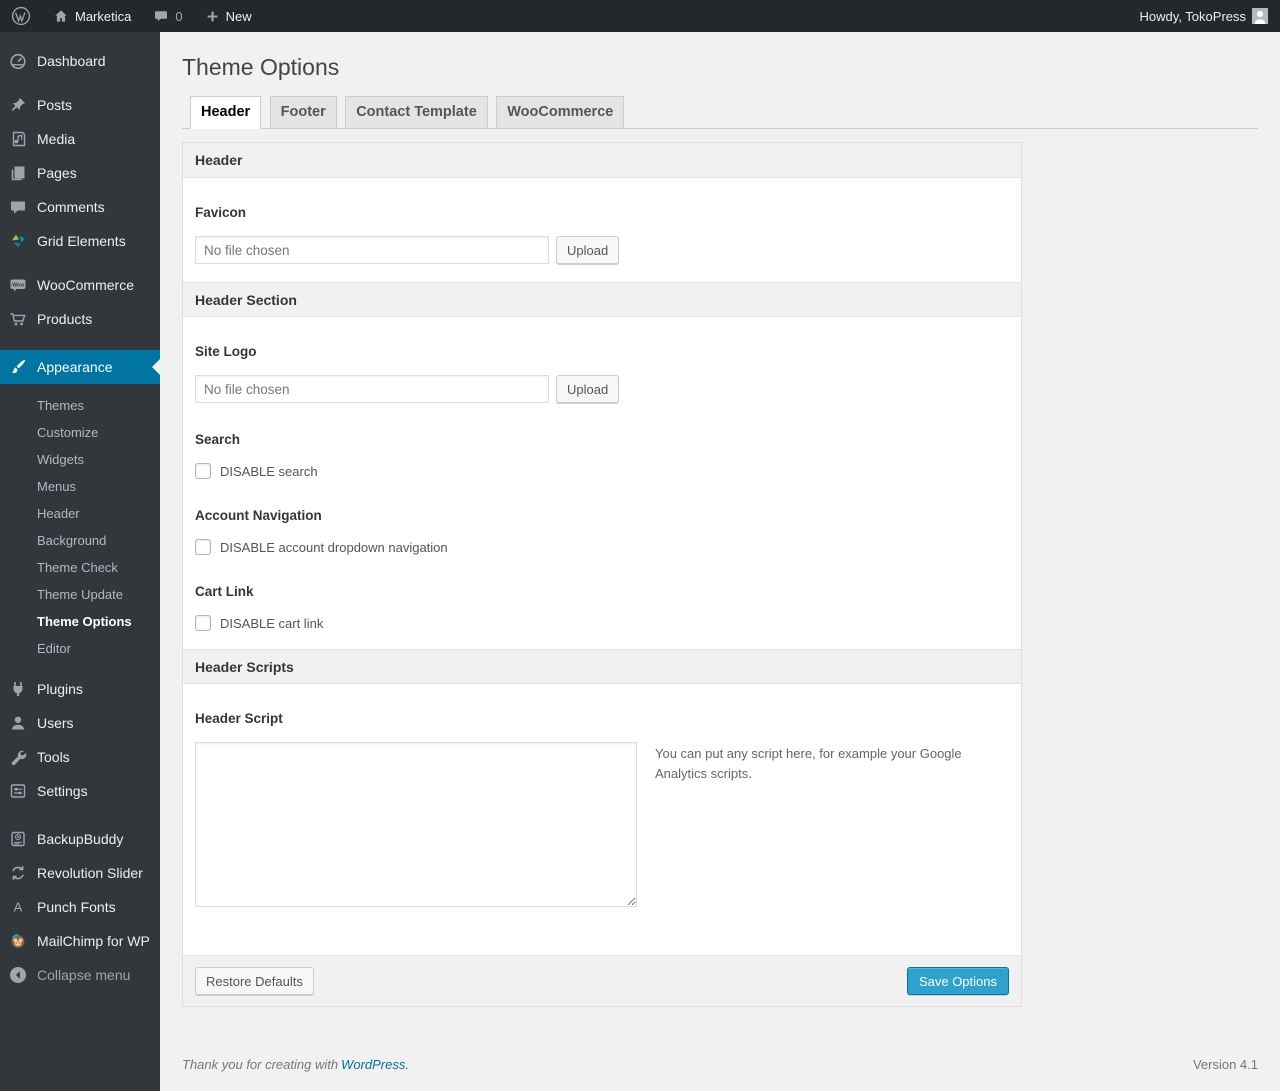  What do you see at coordinates (560, 112) in the screenshot?
I see `tab-woocommerce: WooCommerce` at bounding box center [560, 112].